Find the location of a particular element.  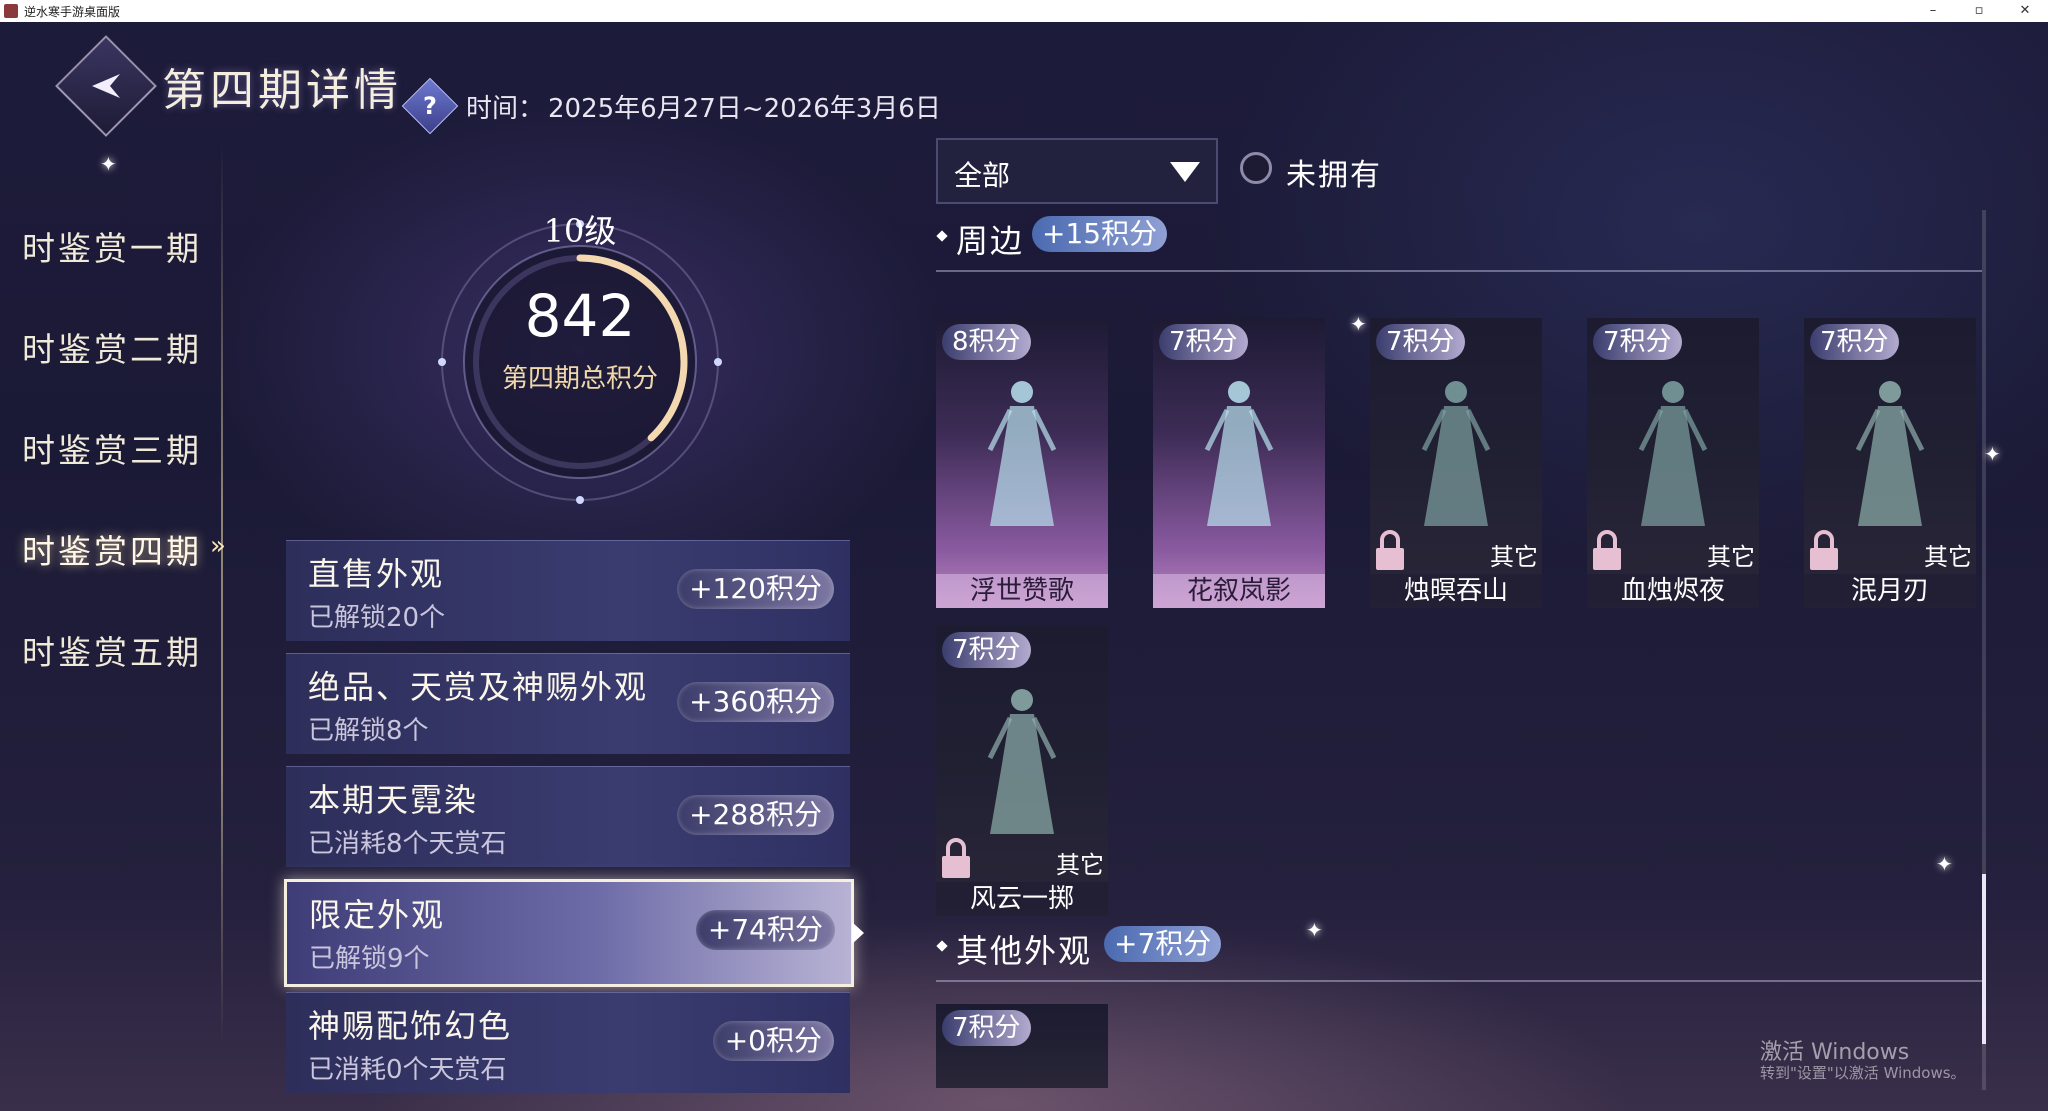

category-item: 直售外观已解锁20个 +120积分 is located at coordinates (568, 590).